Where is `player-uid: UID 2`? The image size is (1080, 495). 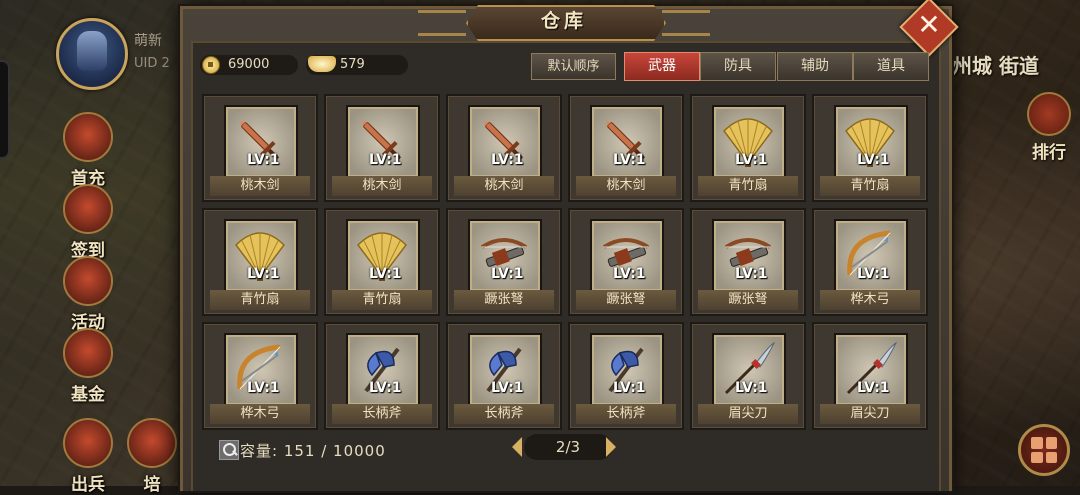 player-uid: UID 2 is located at coordinates (152, 63).